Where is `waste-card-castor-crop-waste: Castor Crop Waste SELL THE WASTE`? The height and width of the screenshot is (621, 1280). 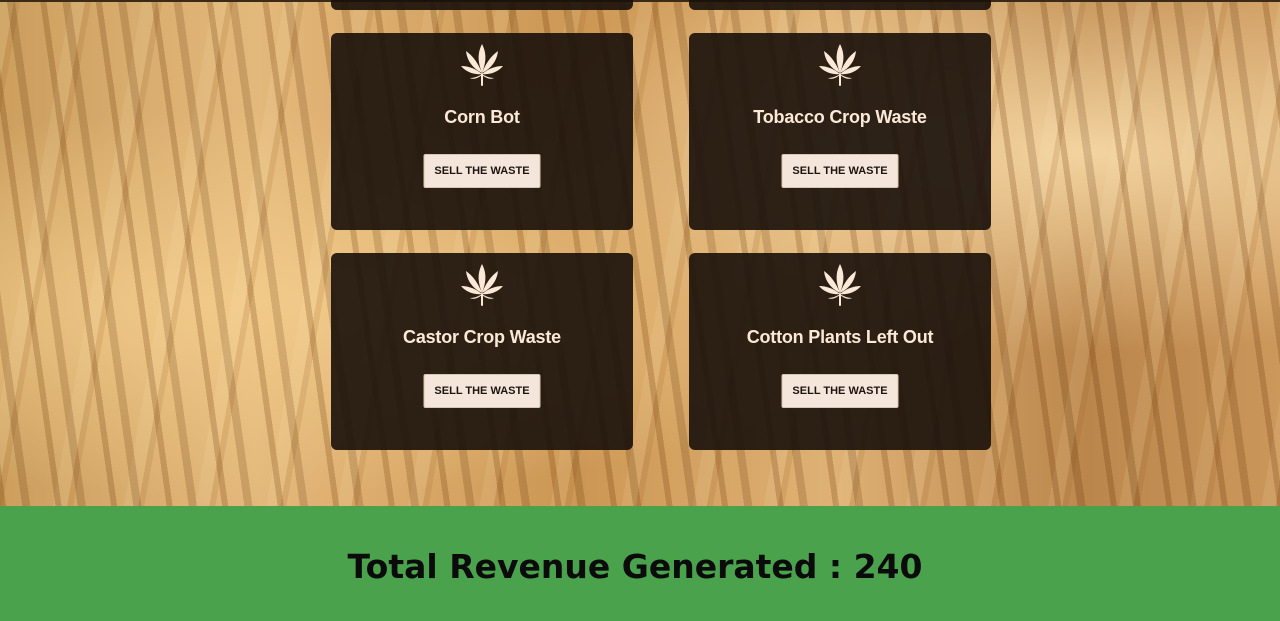 waste-card-castor-crop-waste: Castor Crop Waste SELL THE WASTE is located at coordinates (482, 351).